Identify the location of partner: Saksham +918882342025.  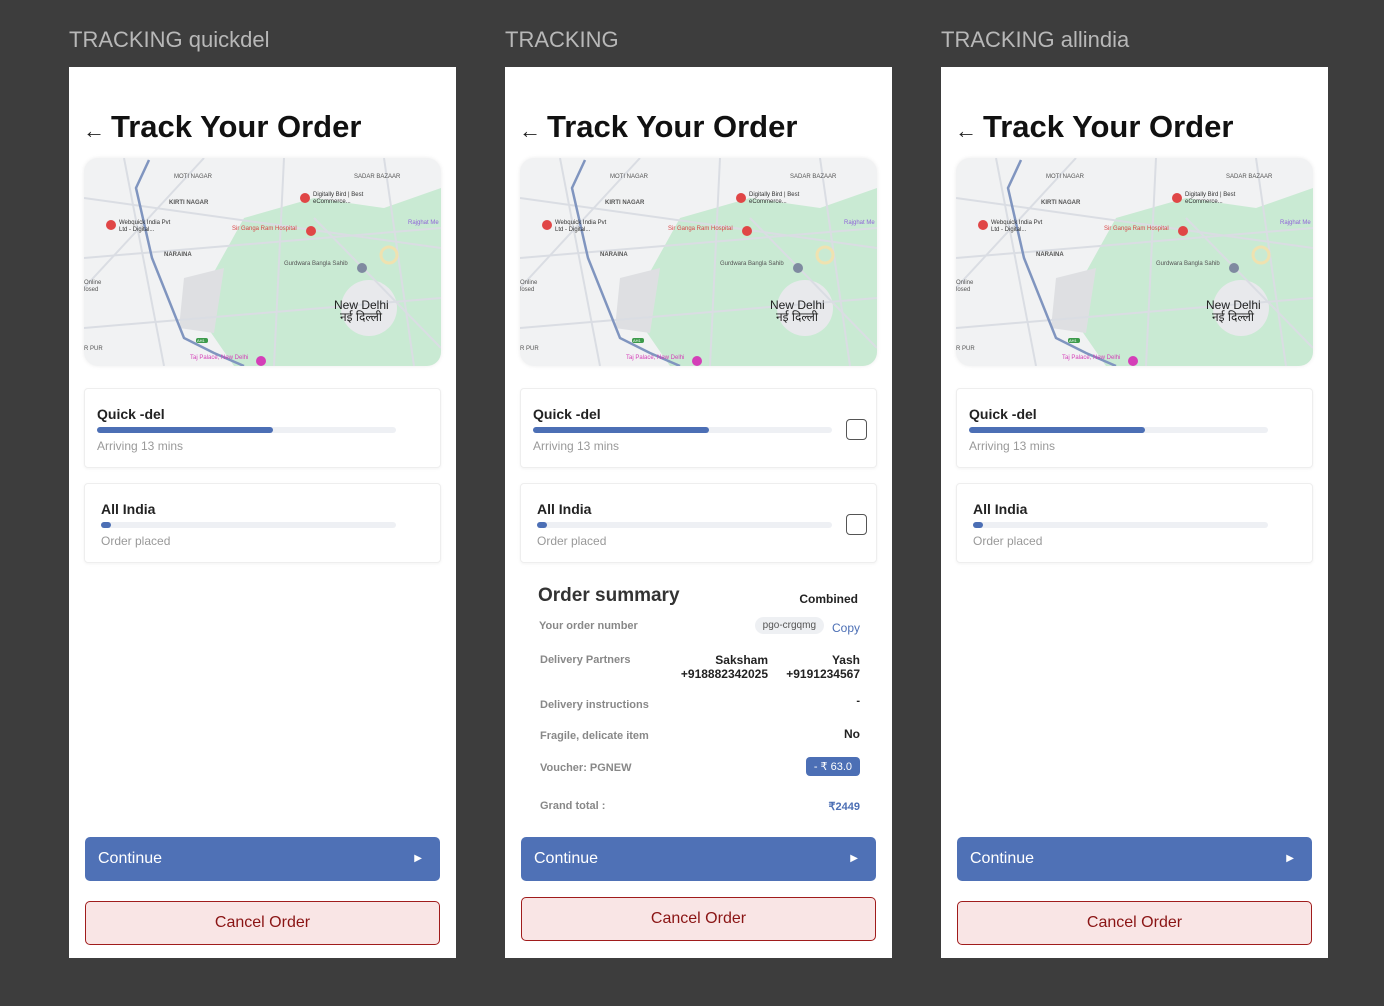
(724, 667).